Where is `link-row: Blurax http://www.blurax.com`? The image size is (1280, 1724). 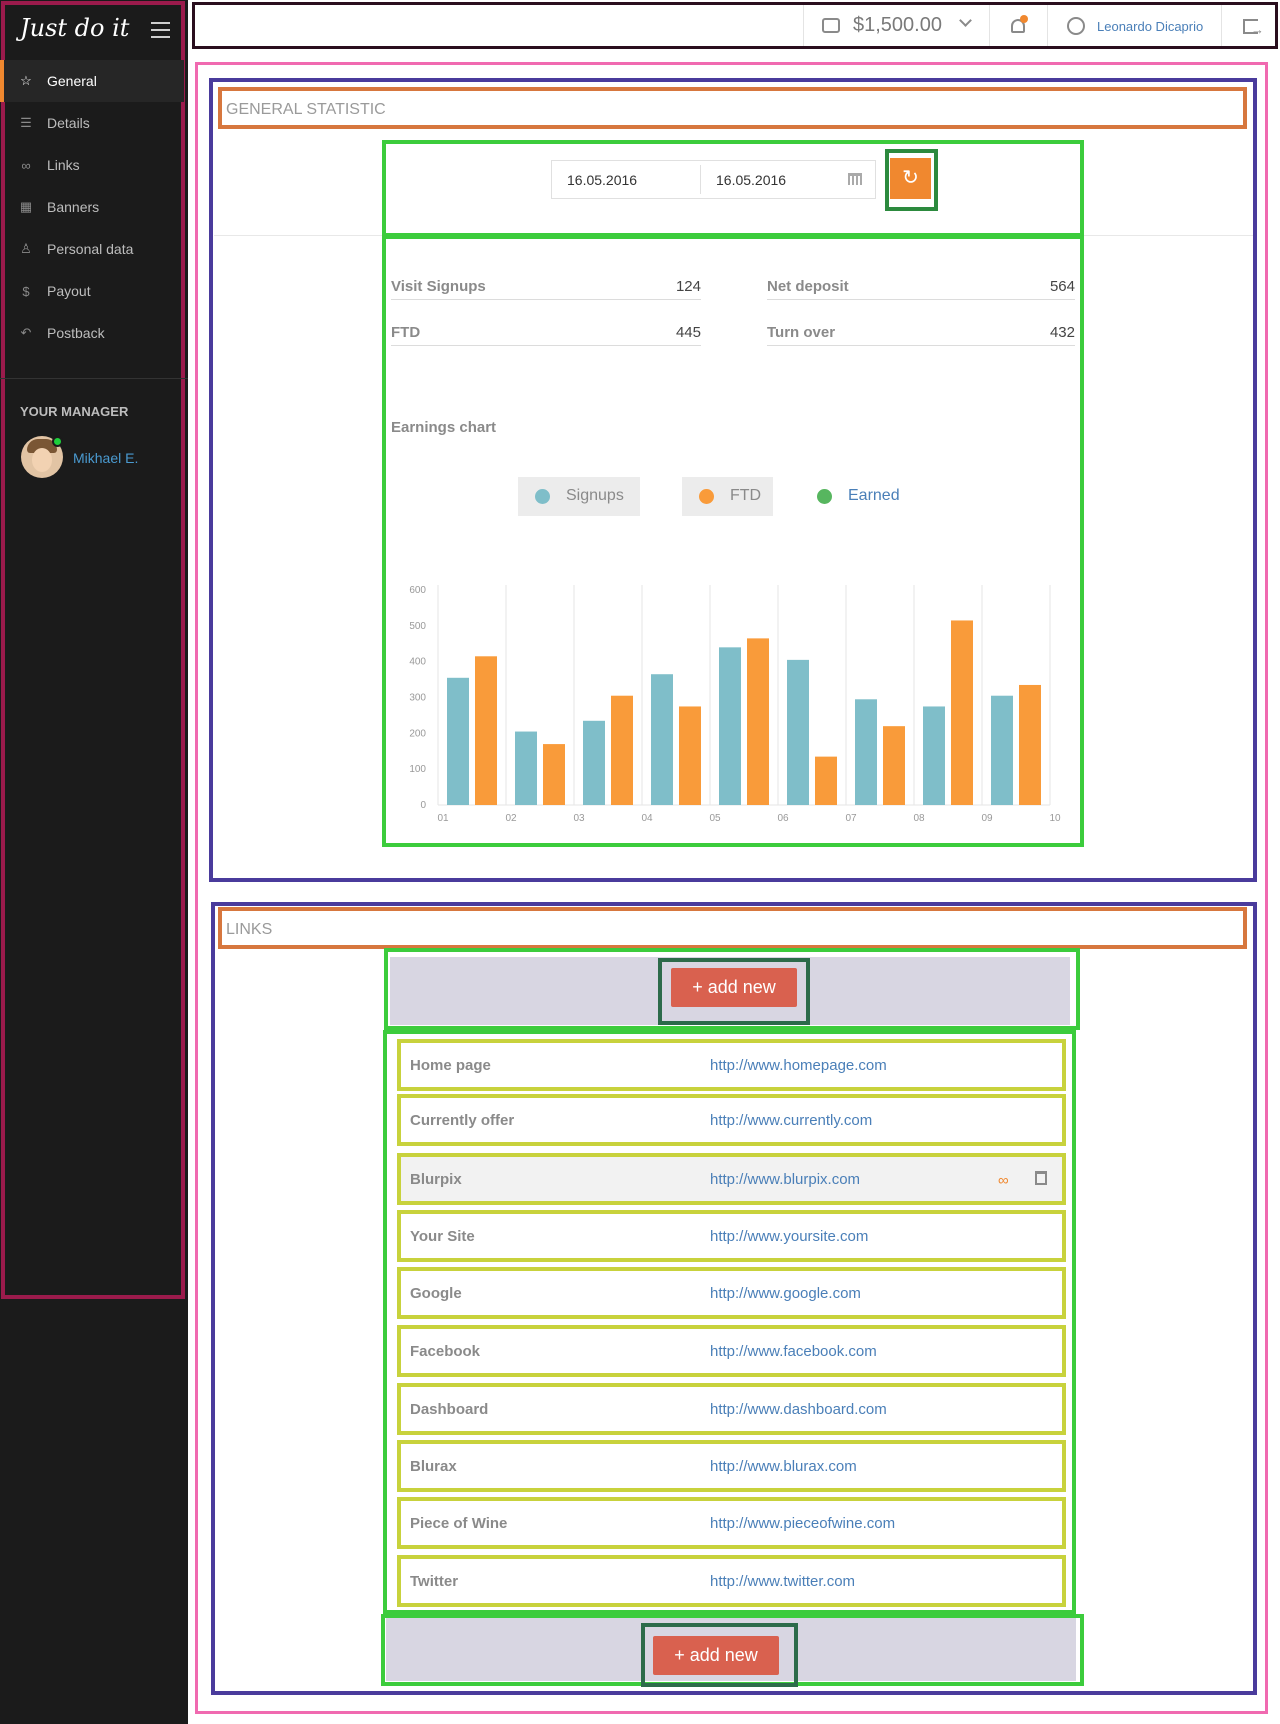 link-row: Blurax http://www.blurax.com is located at coordinates (731, 1466).